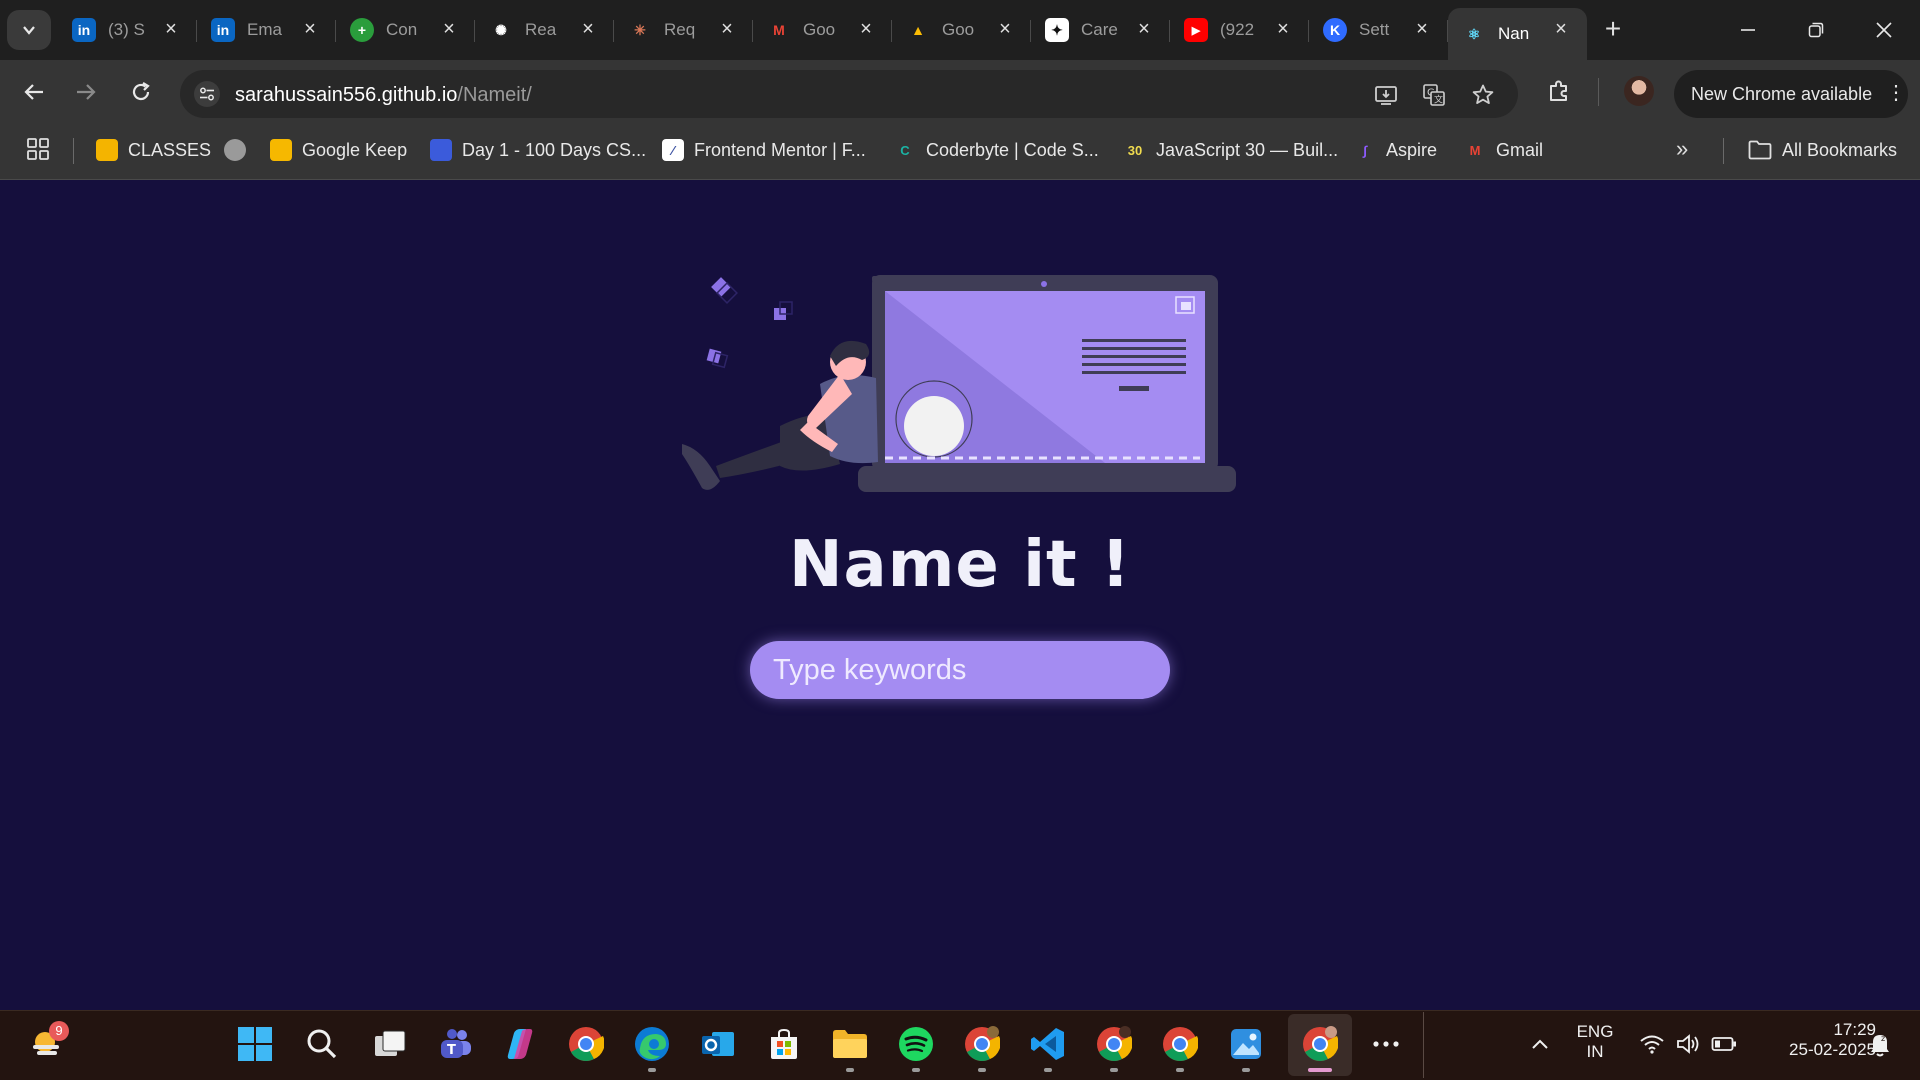  What do you see at coordinates (1246, 1048) in the screenshot?
I see `photos-app` at bounding box center [1246, 1048].